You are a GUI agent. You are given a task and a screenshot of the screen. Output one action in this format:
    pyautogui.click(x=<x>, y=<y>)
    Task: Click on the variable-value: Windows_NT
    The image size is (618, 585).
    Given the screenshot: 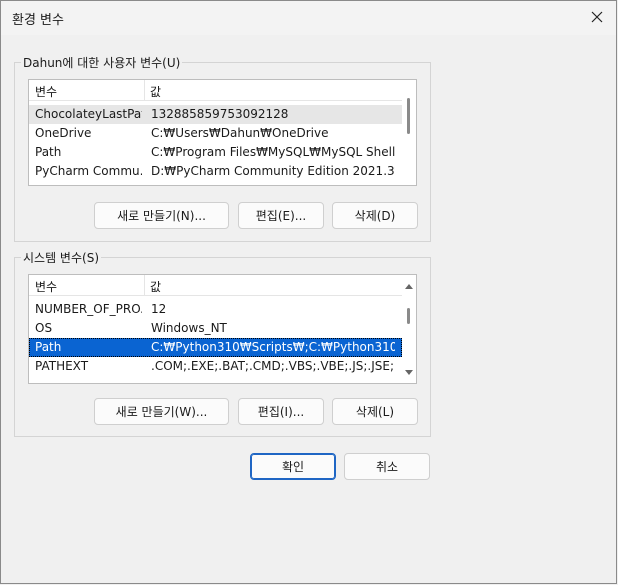 What is the action you would take?
    pyautogui.click(x=189, y=328)
    